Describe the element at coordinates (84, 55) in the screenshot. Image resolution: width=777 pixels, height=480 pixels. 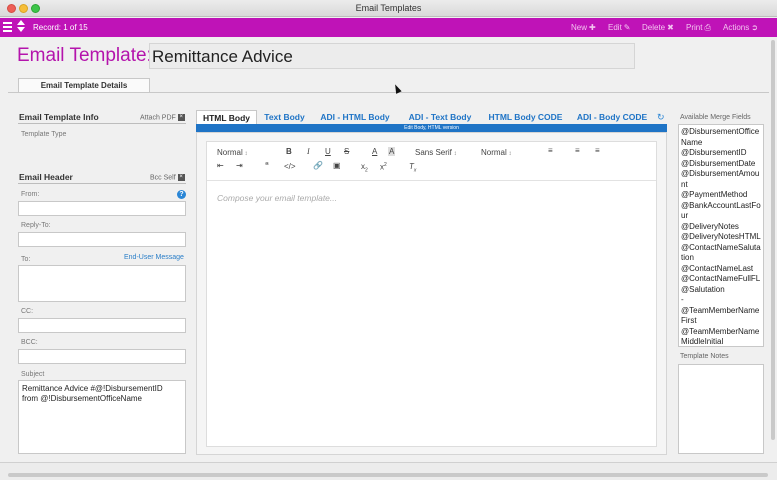
I see `page-title-label: Email Template:` at that location.